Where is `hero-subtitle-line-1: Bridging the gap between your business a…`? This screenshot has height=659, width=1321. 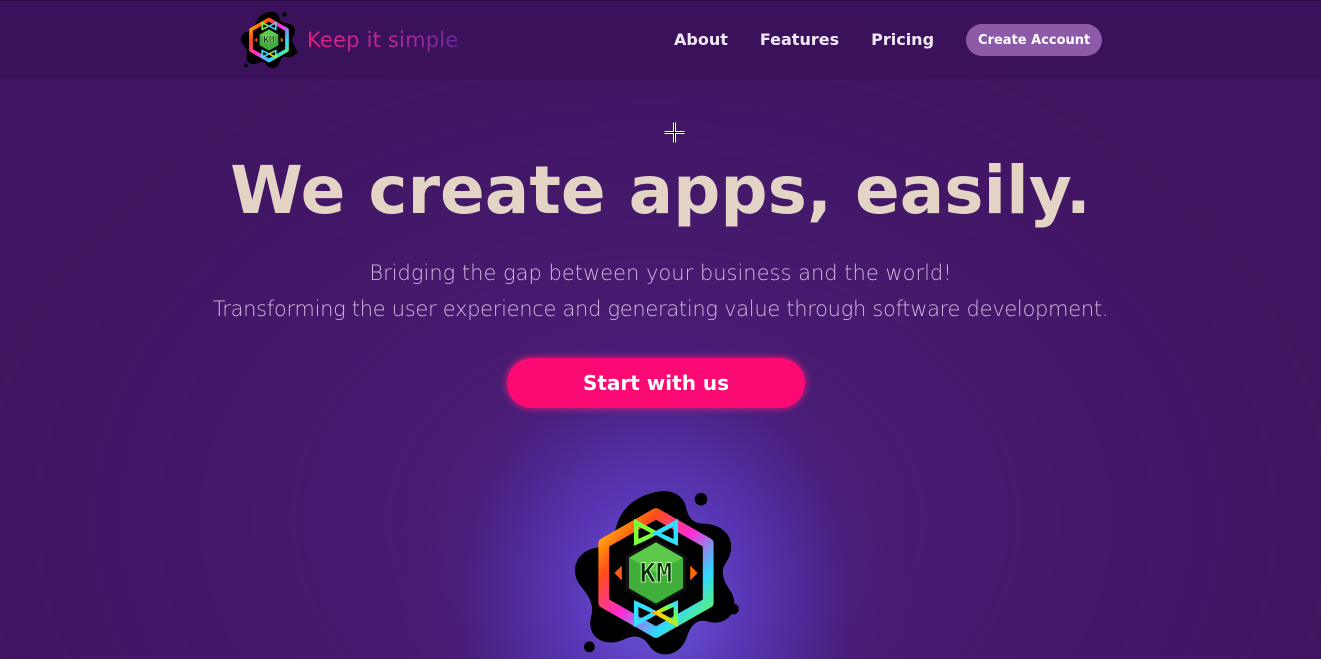
hero-subtitle-line-1: Bridging the gap between your business a… is located at coordinates (660, 273).